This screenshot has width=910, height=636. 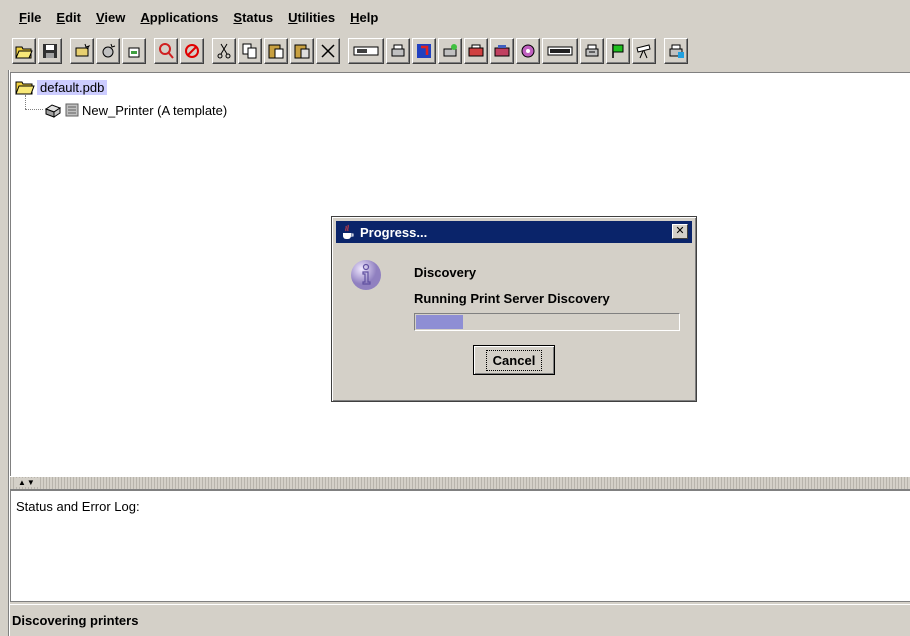 What do you see at coordinates (72, 110) in the screenshot?
I see `template-icon` at bounding box center [72, 110].